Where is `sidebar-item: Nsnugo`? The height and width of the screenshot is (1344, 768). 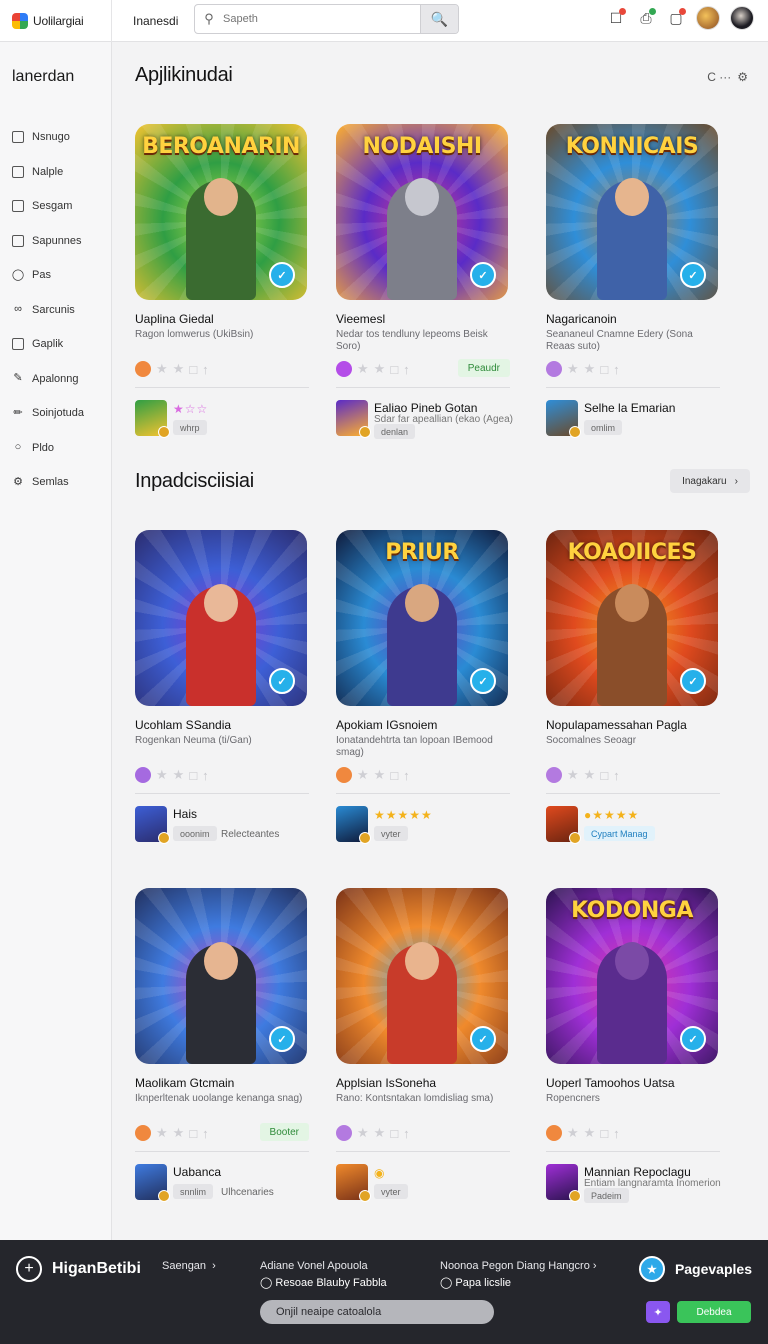
sidebar-item: Nsnugo is located at coordinates (48, 137).